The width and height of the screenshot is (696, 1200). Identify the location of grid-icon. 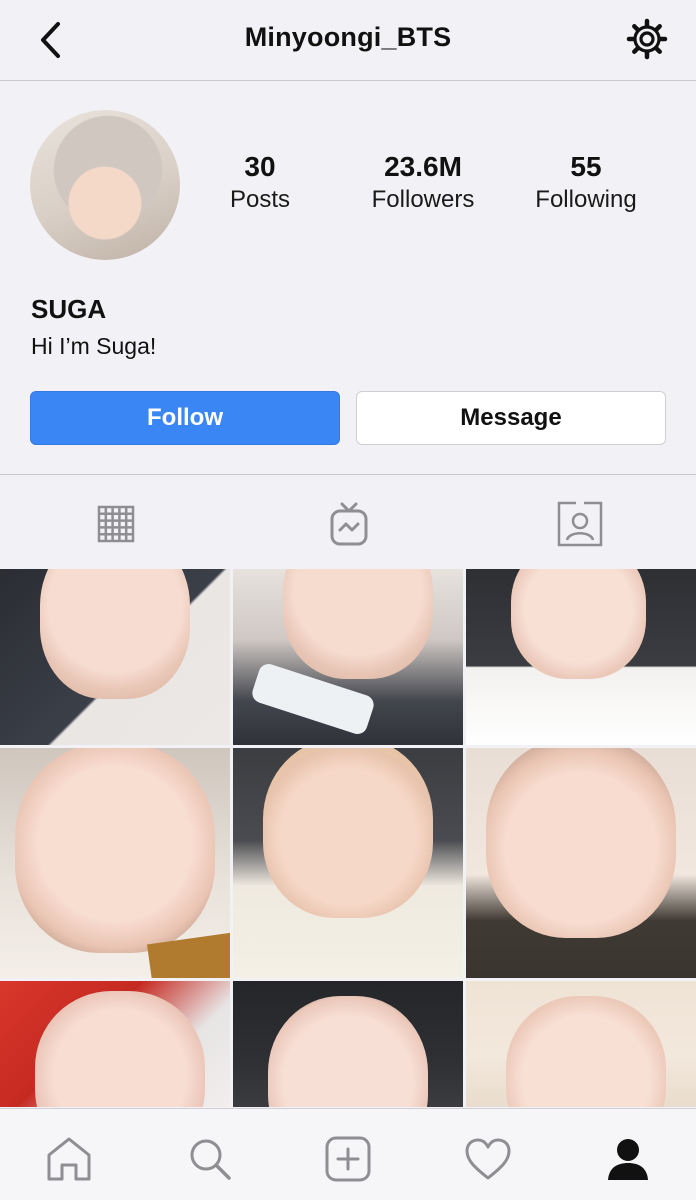
(116, 524).